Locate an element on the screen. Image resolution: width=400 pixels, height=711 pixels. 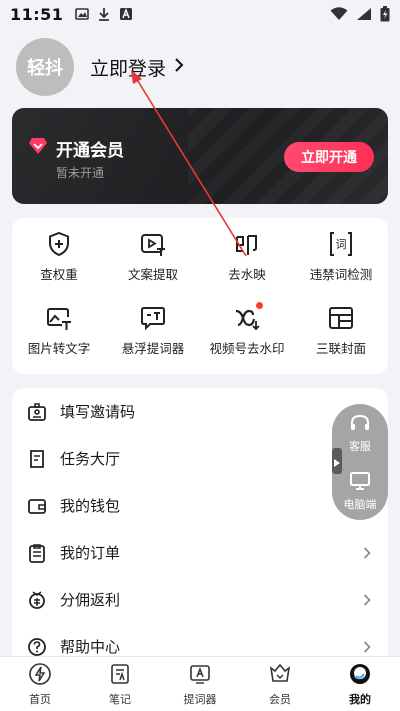
vip-title: 开通会员 is located at coordinates (90, 151).